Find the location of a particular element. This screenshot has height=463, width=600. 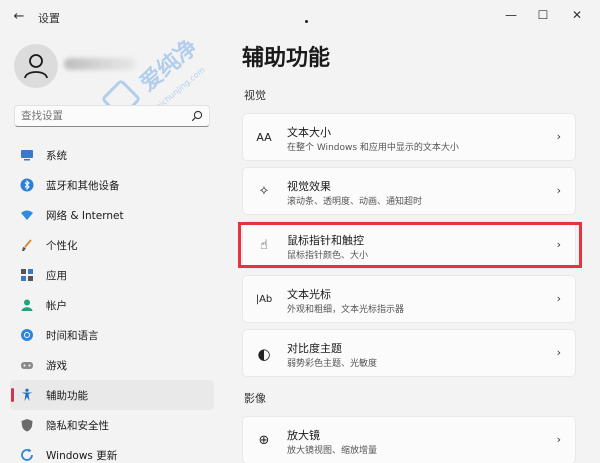

update-icon is located at coordinates (27, 455).